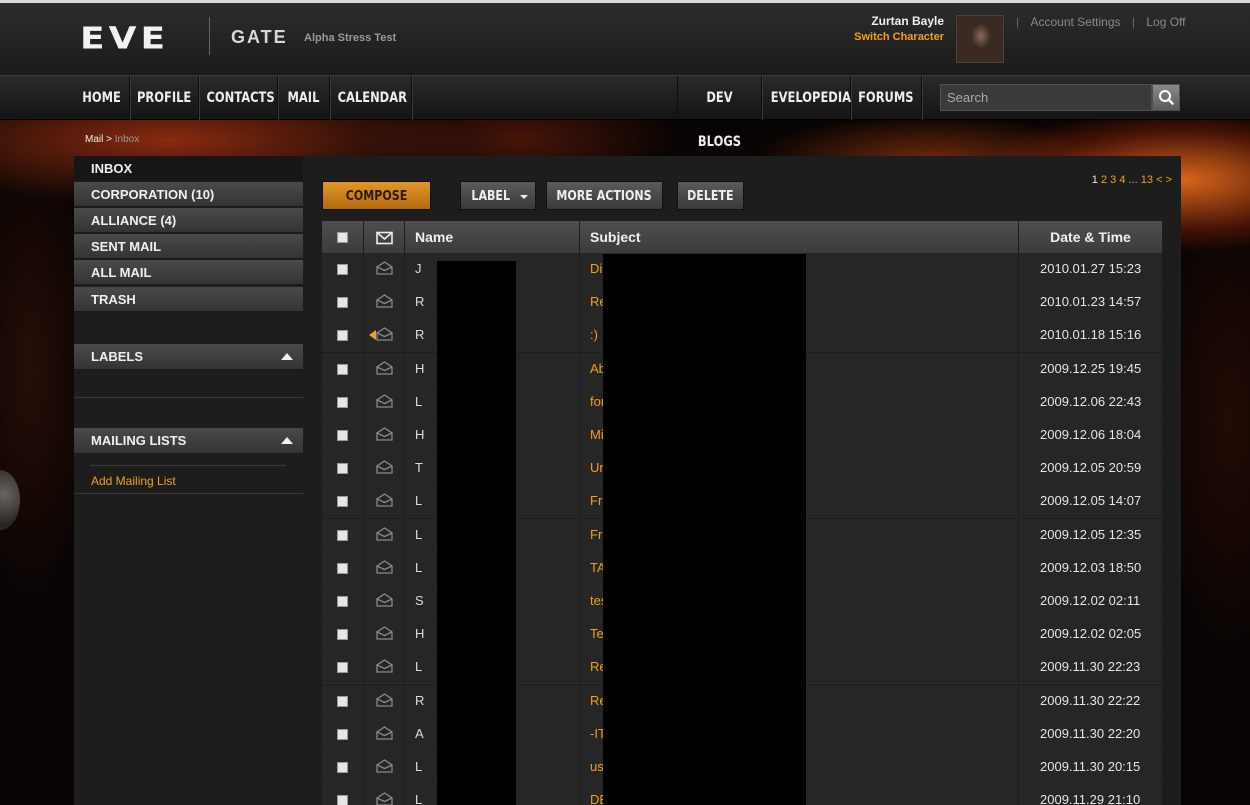 This screenshot has width=1250, height=805. What do you see at coordinates (476, 533) in the screenshot?
I see `redaction-name` at bounding box center [476, 533].